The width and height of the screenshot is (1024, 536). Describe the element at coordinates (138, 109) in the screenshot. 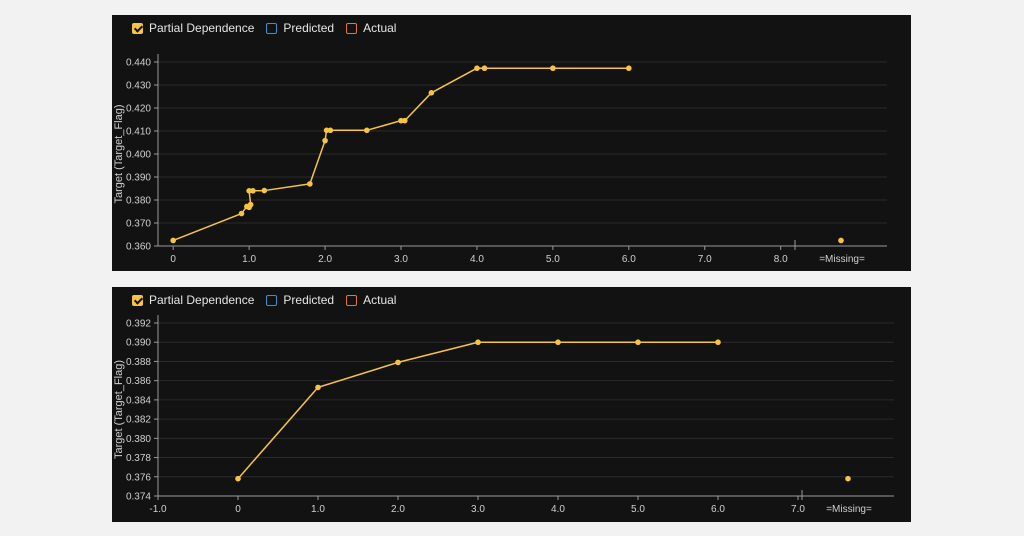

I see `y-tick-label: 0.420` at that location.